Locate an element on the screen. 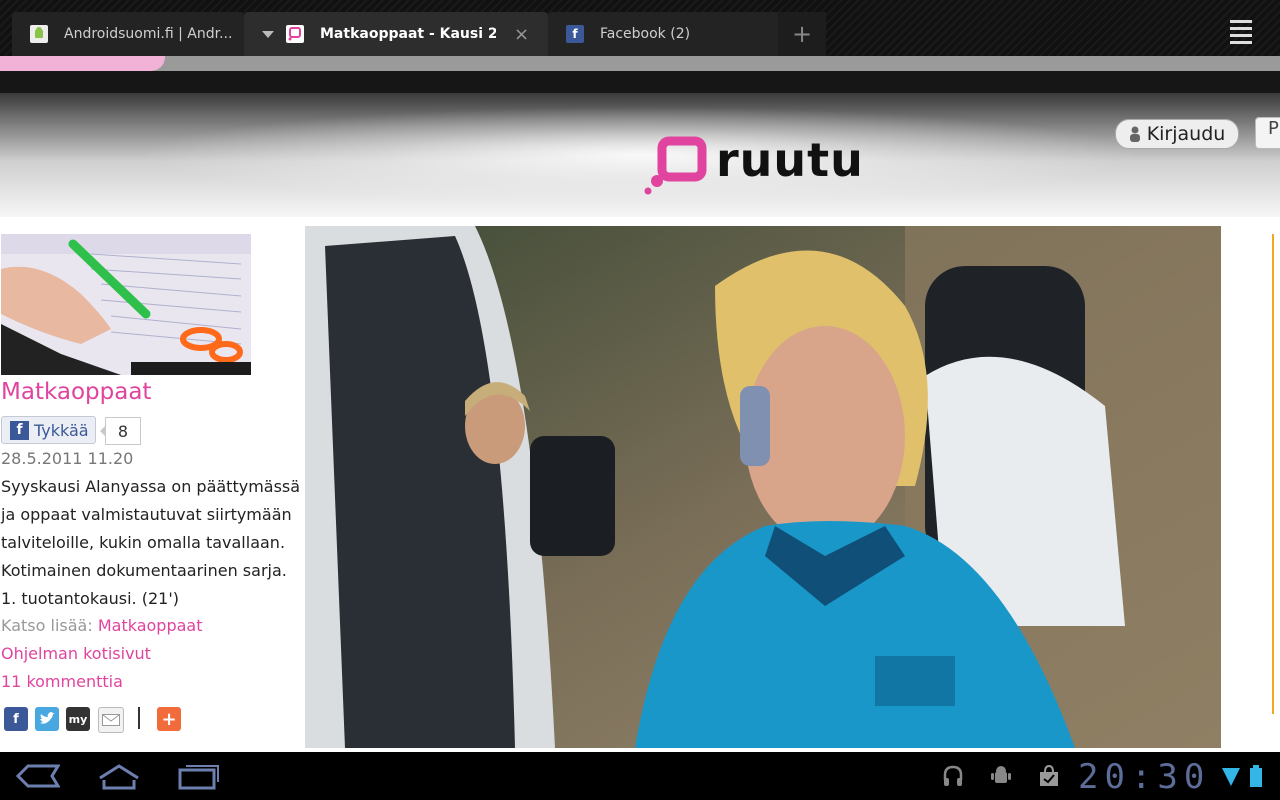  facebook-share-icon: f is located at coordinates (16, 719).